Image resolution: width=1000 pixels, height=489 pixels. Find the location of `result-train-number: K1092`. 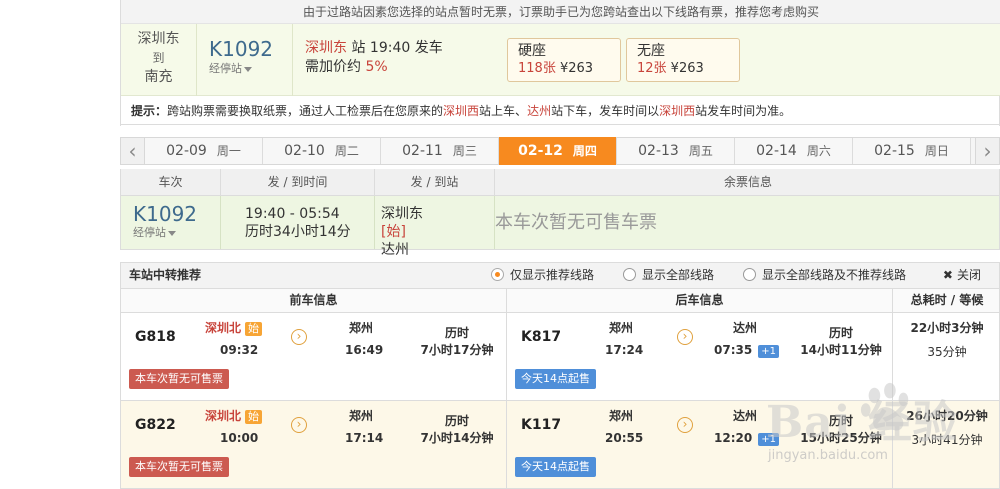

result-train-number: K1092 is located at coordinates (176, 214).